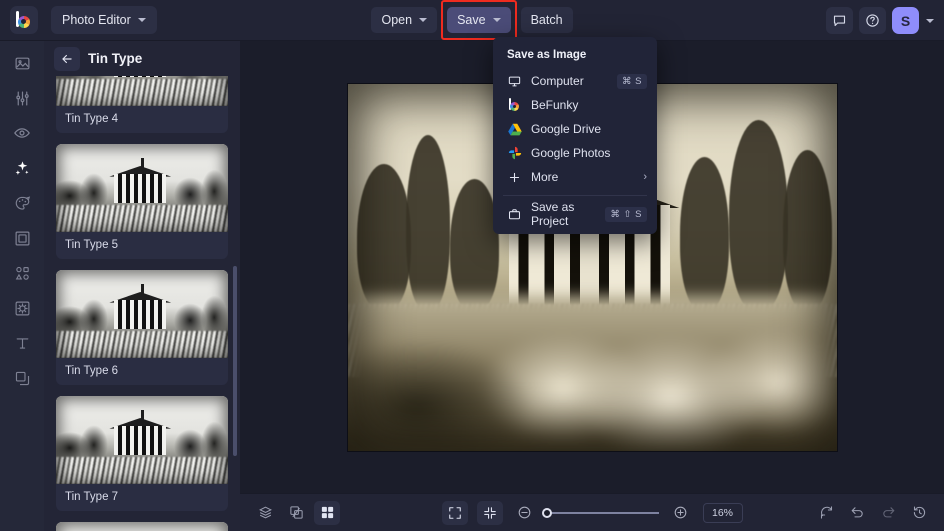 The width and height of the screenshot is (944, 531). I want to click on menu-item-label: Google Photos, so click(571, 153).